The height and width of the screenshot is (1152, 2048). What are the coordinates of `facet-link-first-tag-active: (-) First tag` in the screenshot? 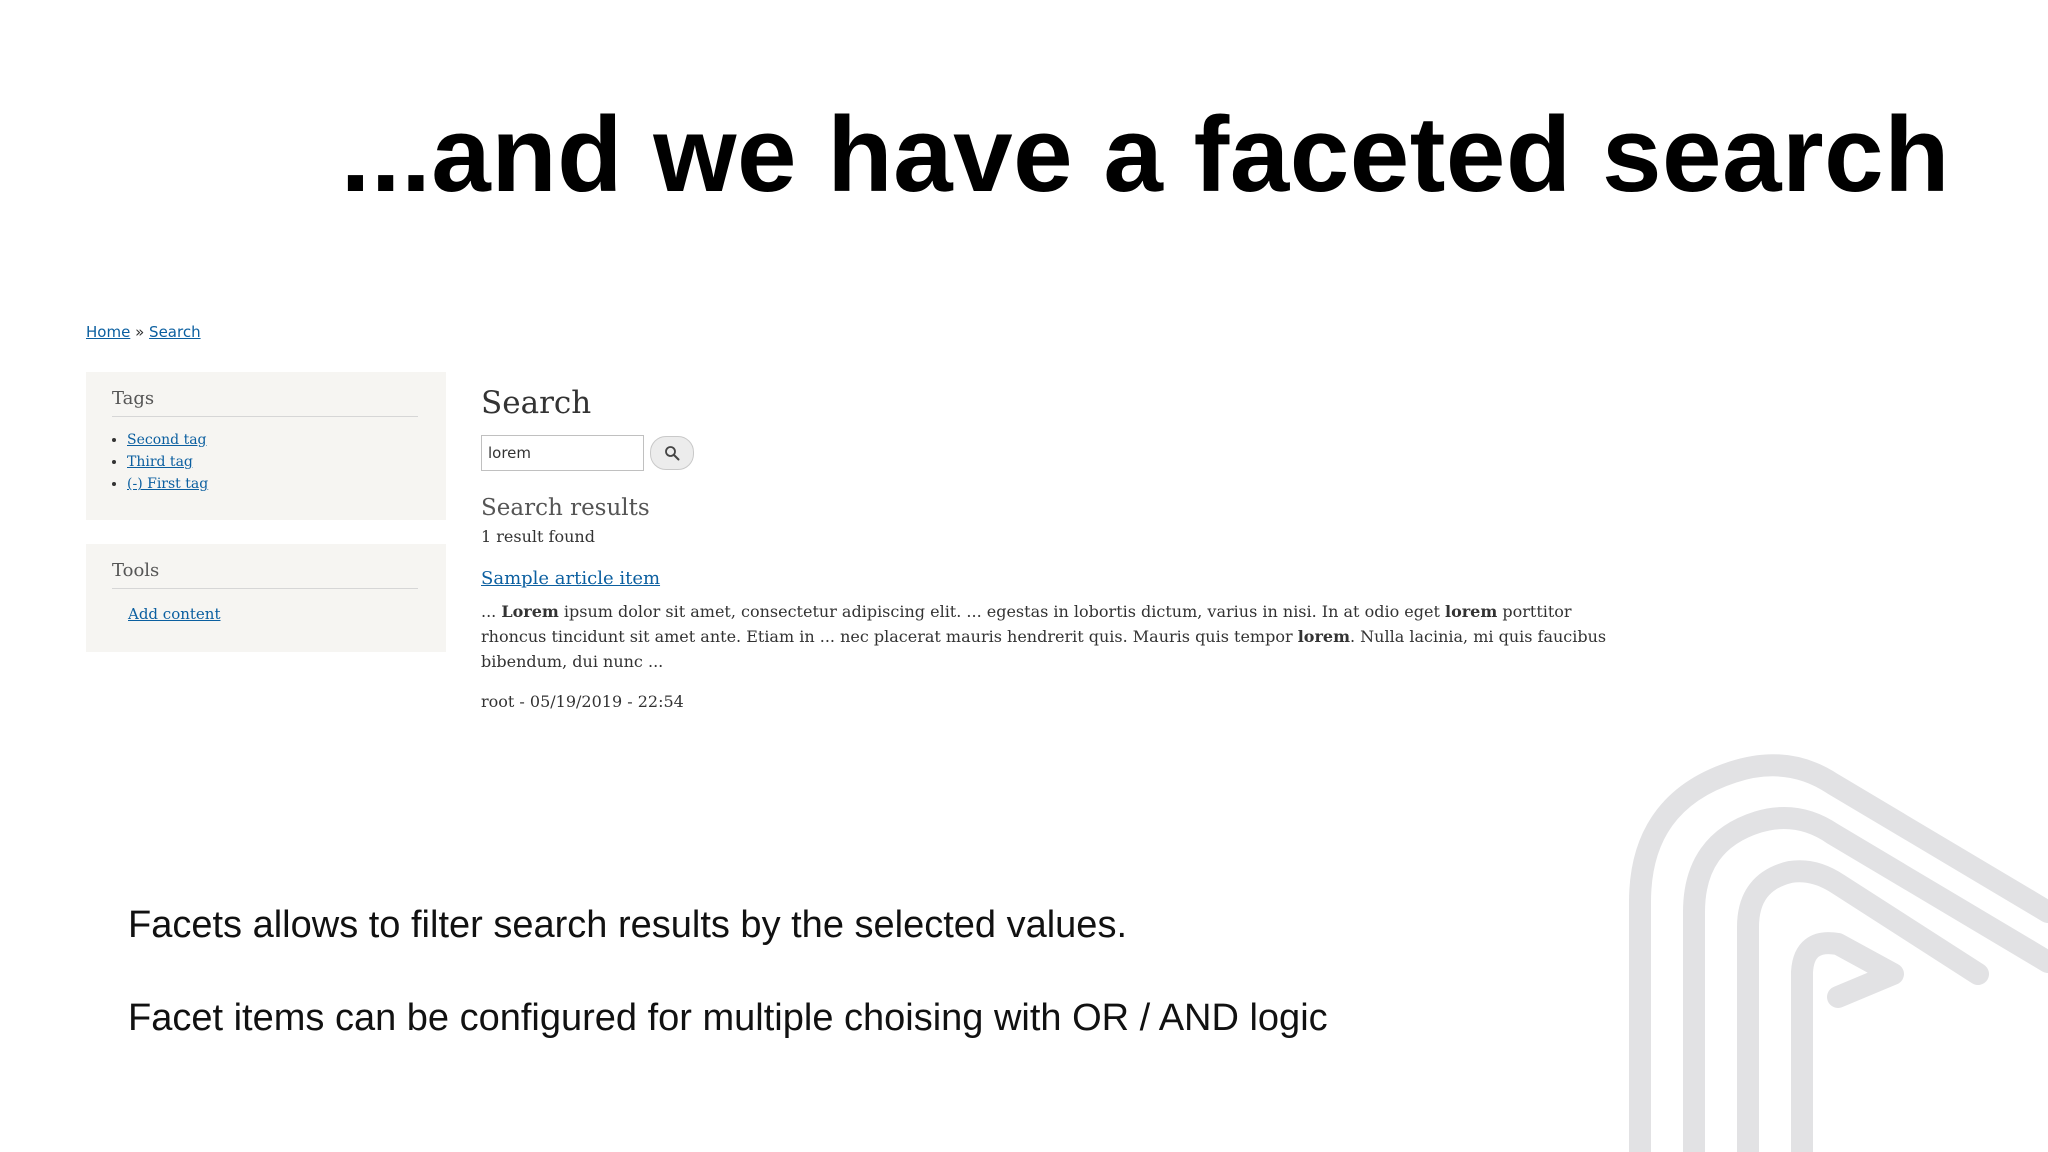 It's located at (167, 484).